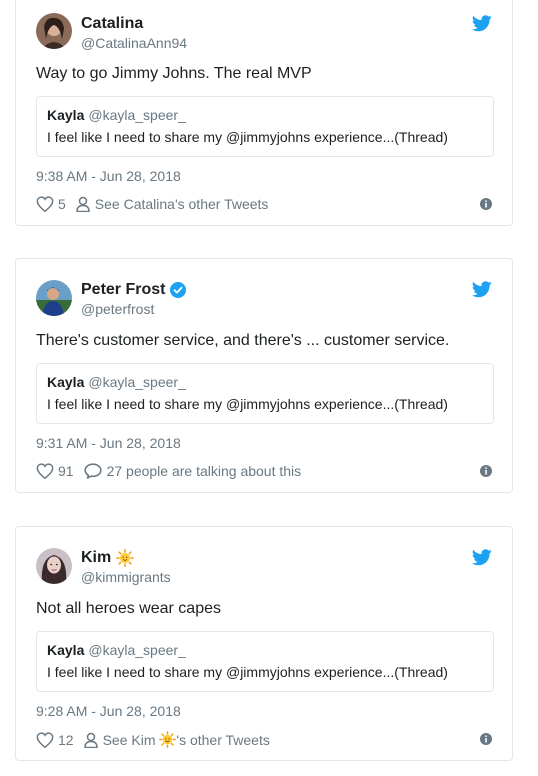 This screenshot has width=538, height=776. Describe the element at coordinates (128, 608) in the screenshot. I see `tweet-text: Not all heroes wear capes` at that location.